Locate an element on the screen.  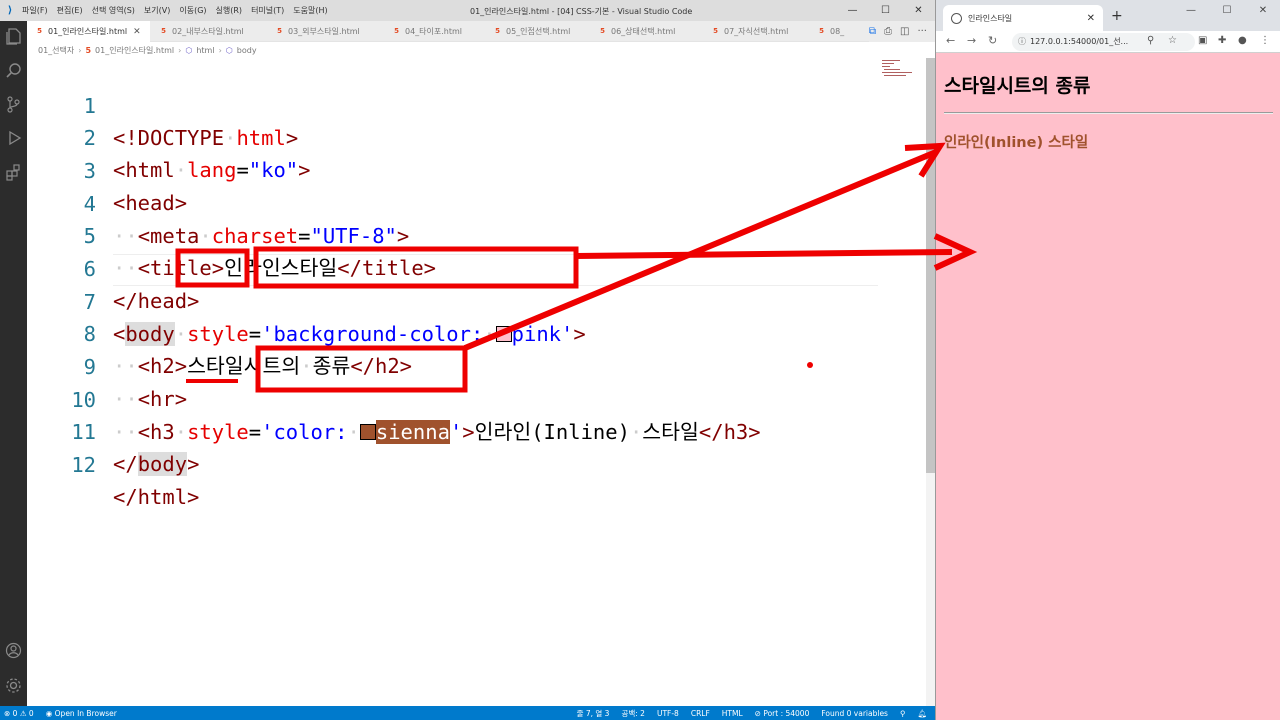
live-server-port: ⊘ Port : 54000 is located at coordinates (782, 713).